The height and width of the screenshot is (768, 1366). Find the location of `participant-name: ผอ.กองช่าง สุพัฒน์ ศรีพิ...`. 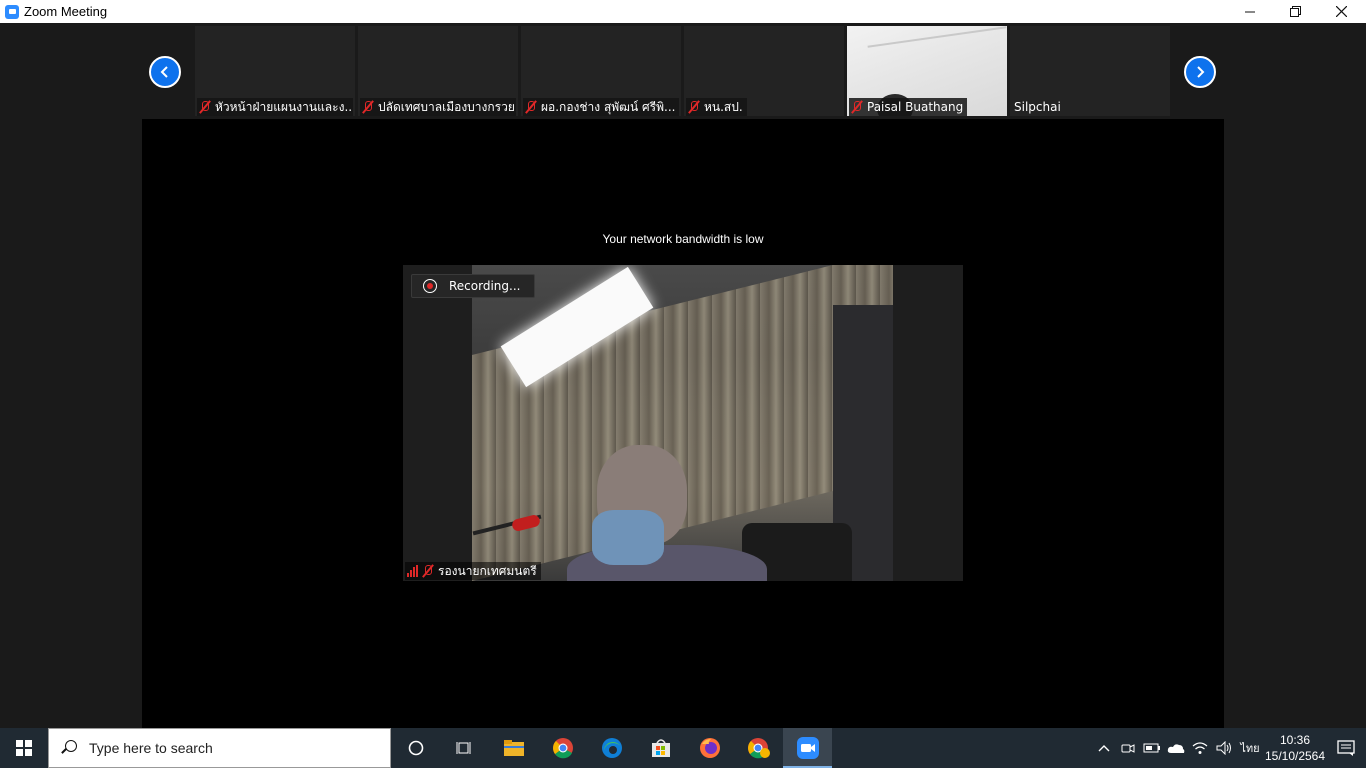

participant-name: ผอ.กองช่าง สุพัฒน์ ศรีพิ... is located at coordinates (608, 107).